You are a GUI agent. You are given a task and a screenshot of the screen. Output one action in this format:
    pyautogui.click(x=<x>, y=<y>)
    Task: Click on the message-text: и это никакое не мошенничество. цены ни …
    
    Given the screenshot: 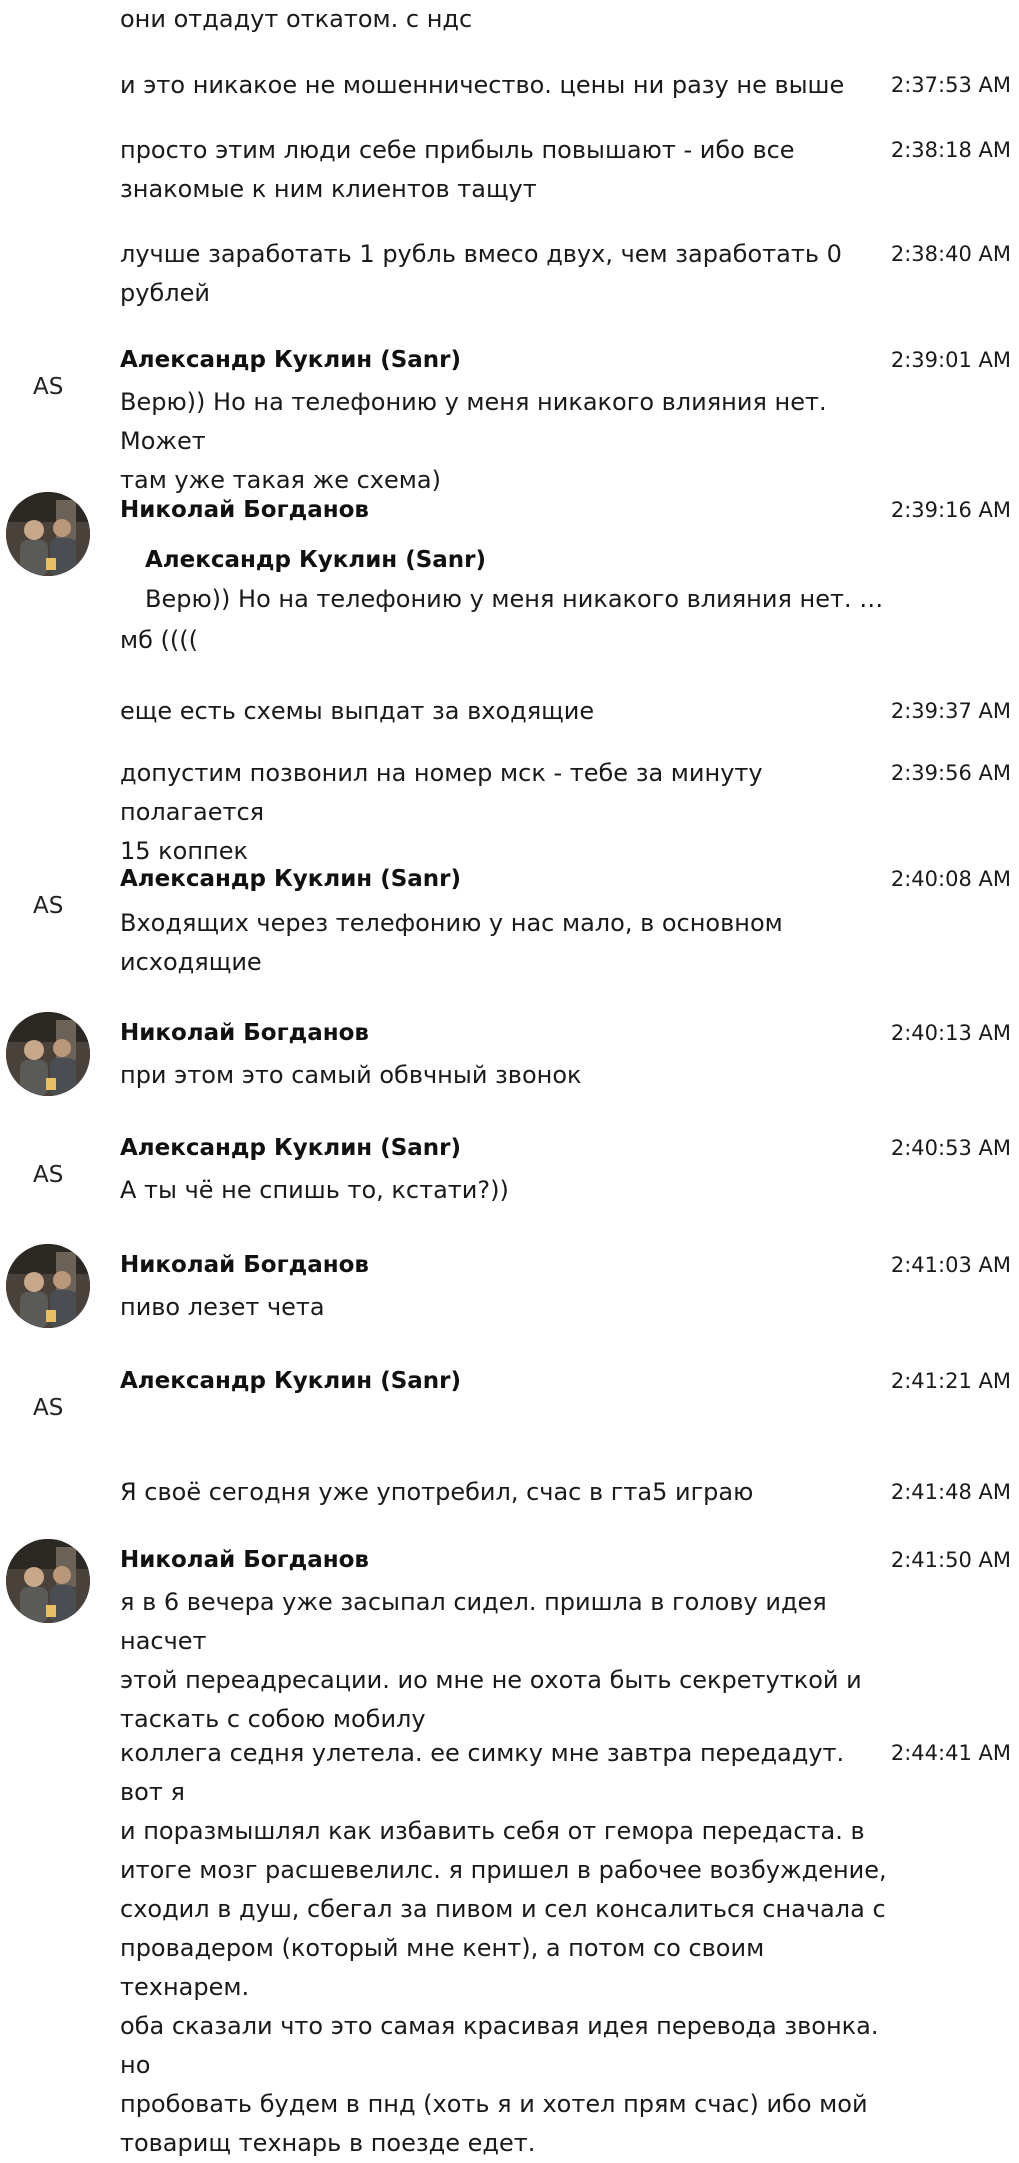 What is the action you would take?
    pyautogui.click(x=482, y=85)
    